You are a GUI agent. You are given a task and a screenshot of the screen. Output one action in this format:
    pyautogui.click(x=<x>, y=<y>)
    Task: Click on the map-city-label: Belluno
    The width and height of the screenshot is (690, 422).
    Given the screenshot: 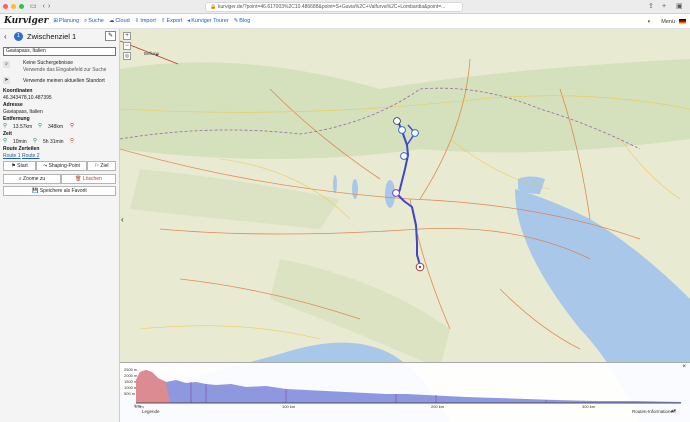 What is the action you would take?
    pyautogui.click(x=152, y=53)
    